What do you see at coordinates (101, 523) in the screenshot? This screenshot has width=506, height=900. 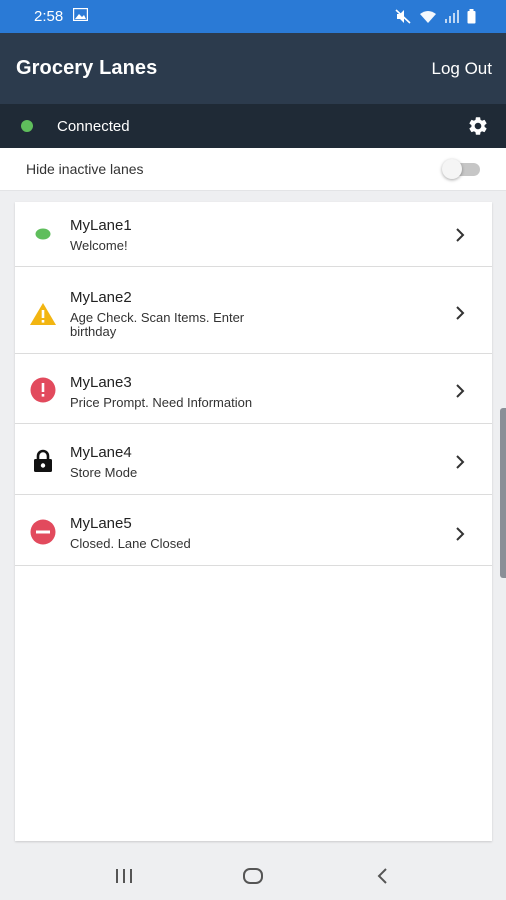 I see `lane-name: MyLane5` at bounding box center [101, 523].